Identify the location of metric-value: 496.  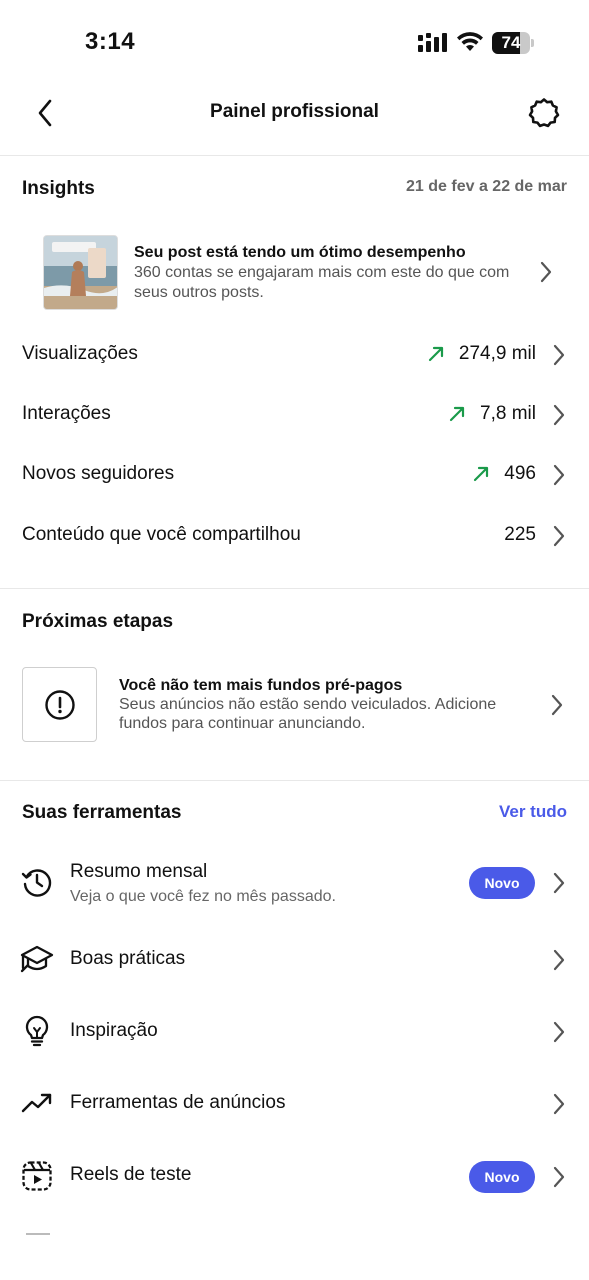
(520, 473).